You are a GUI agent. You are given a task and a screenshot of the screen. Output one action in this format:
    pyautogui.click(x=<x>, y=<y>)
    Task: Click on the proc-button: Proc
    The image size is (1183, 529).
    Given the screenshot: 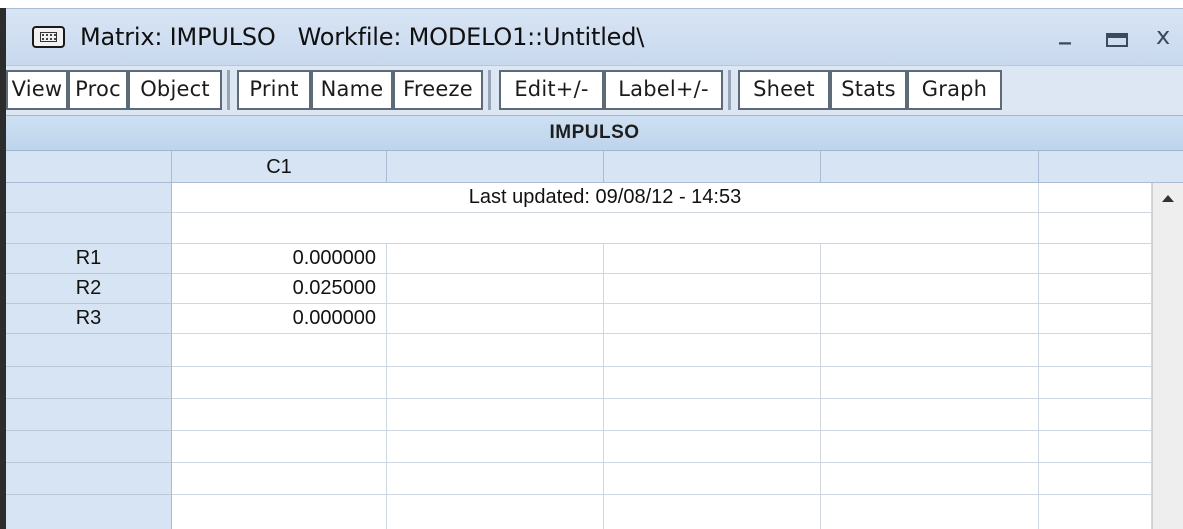 What is the action you would take?
    pyautogui.click(x=98, y=90)
    